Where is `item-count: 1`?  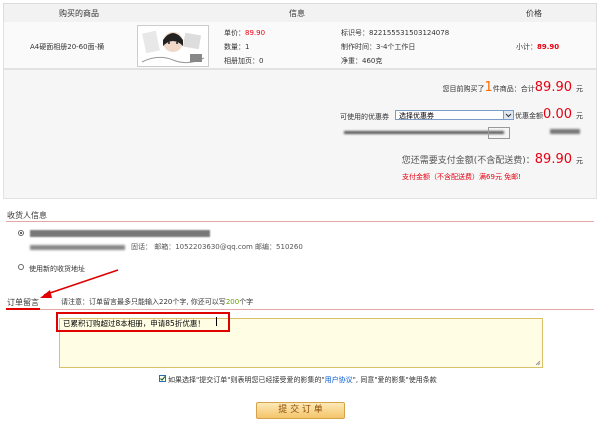 item-count: 1 is located at coordinates (488, 87).